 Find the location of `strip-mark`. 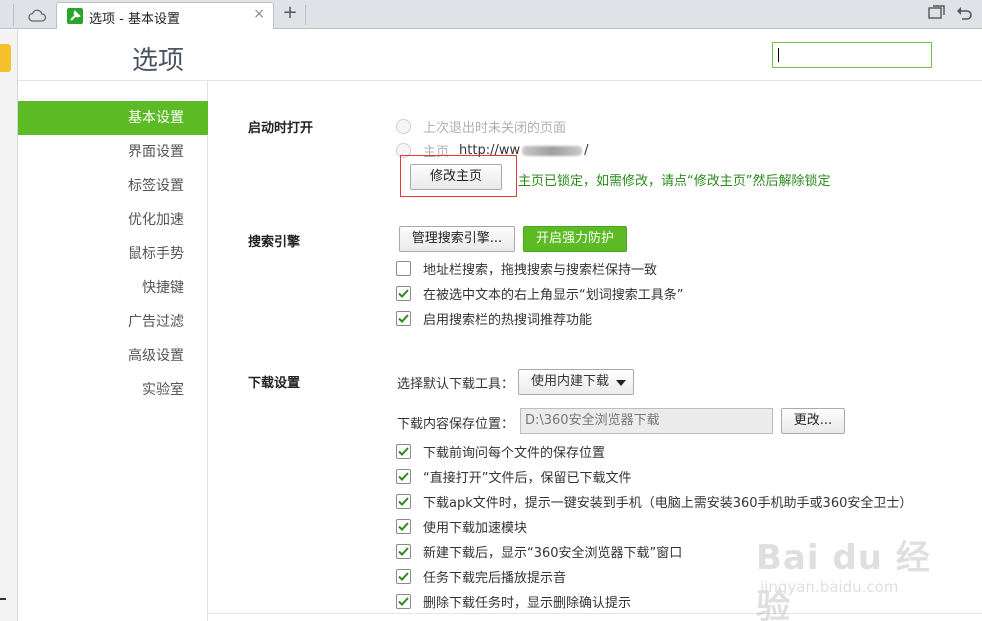

strip-mark is located at coordinates (3, 599).